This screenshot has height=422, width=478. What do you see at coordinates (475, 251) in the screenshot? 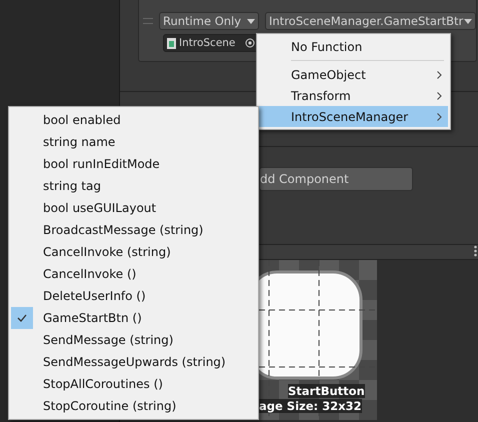
I see `more-icon` at bounding box center [475, 251].